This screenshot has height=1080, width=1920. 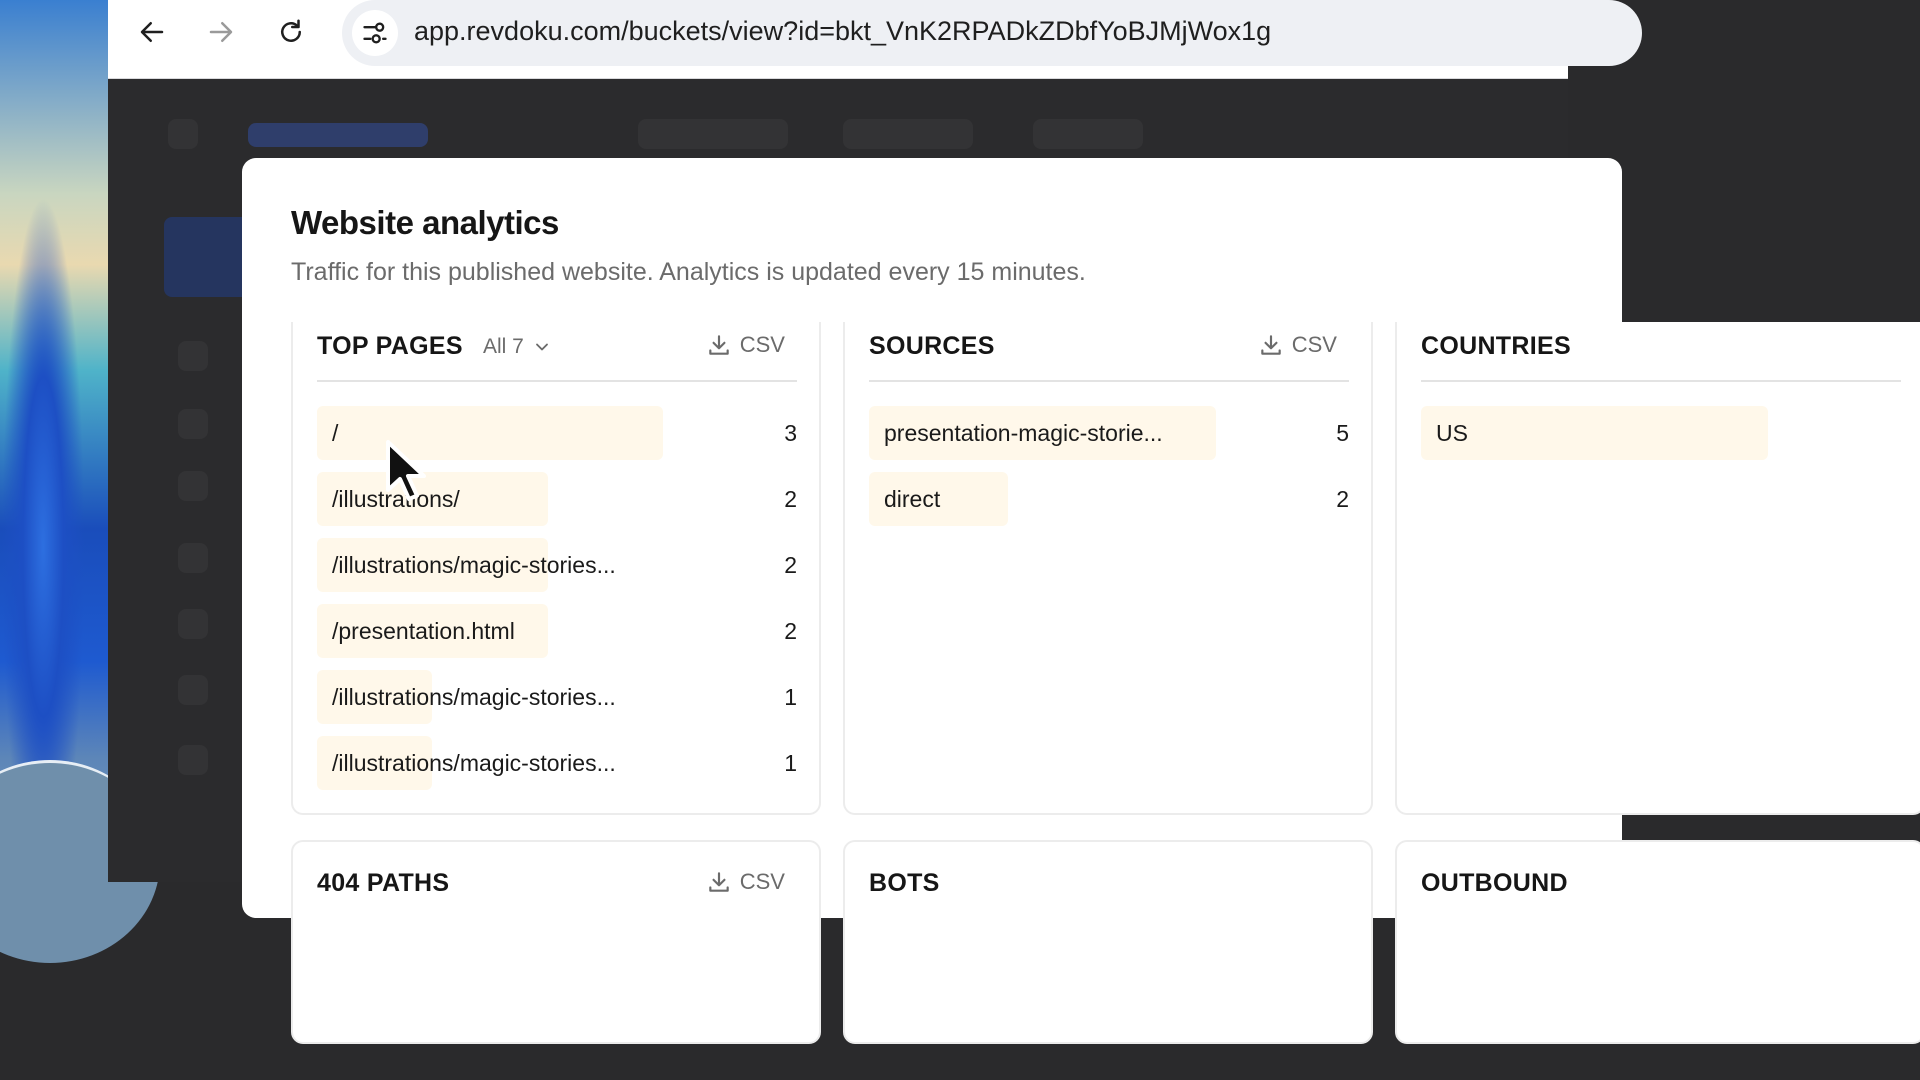 What do you see at coordinates (406, 470) in the screenshot?
I see `mouse-cursor-icon` at bounding box center [406, 470].